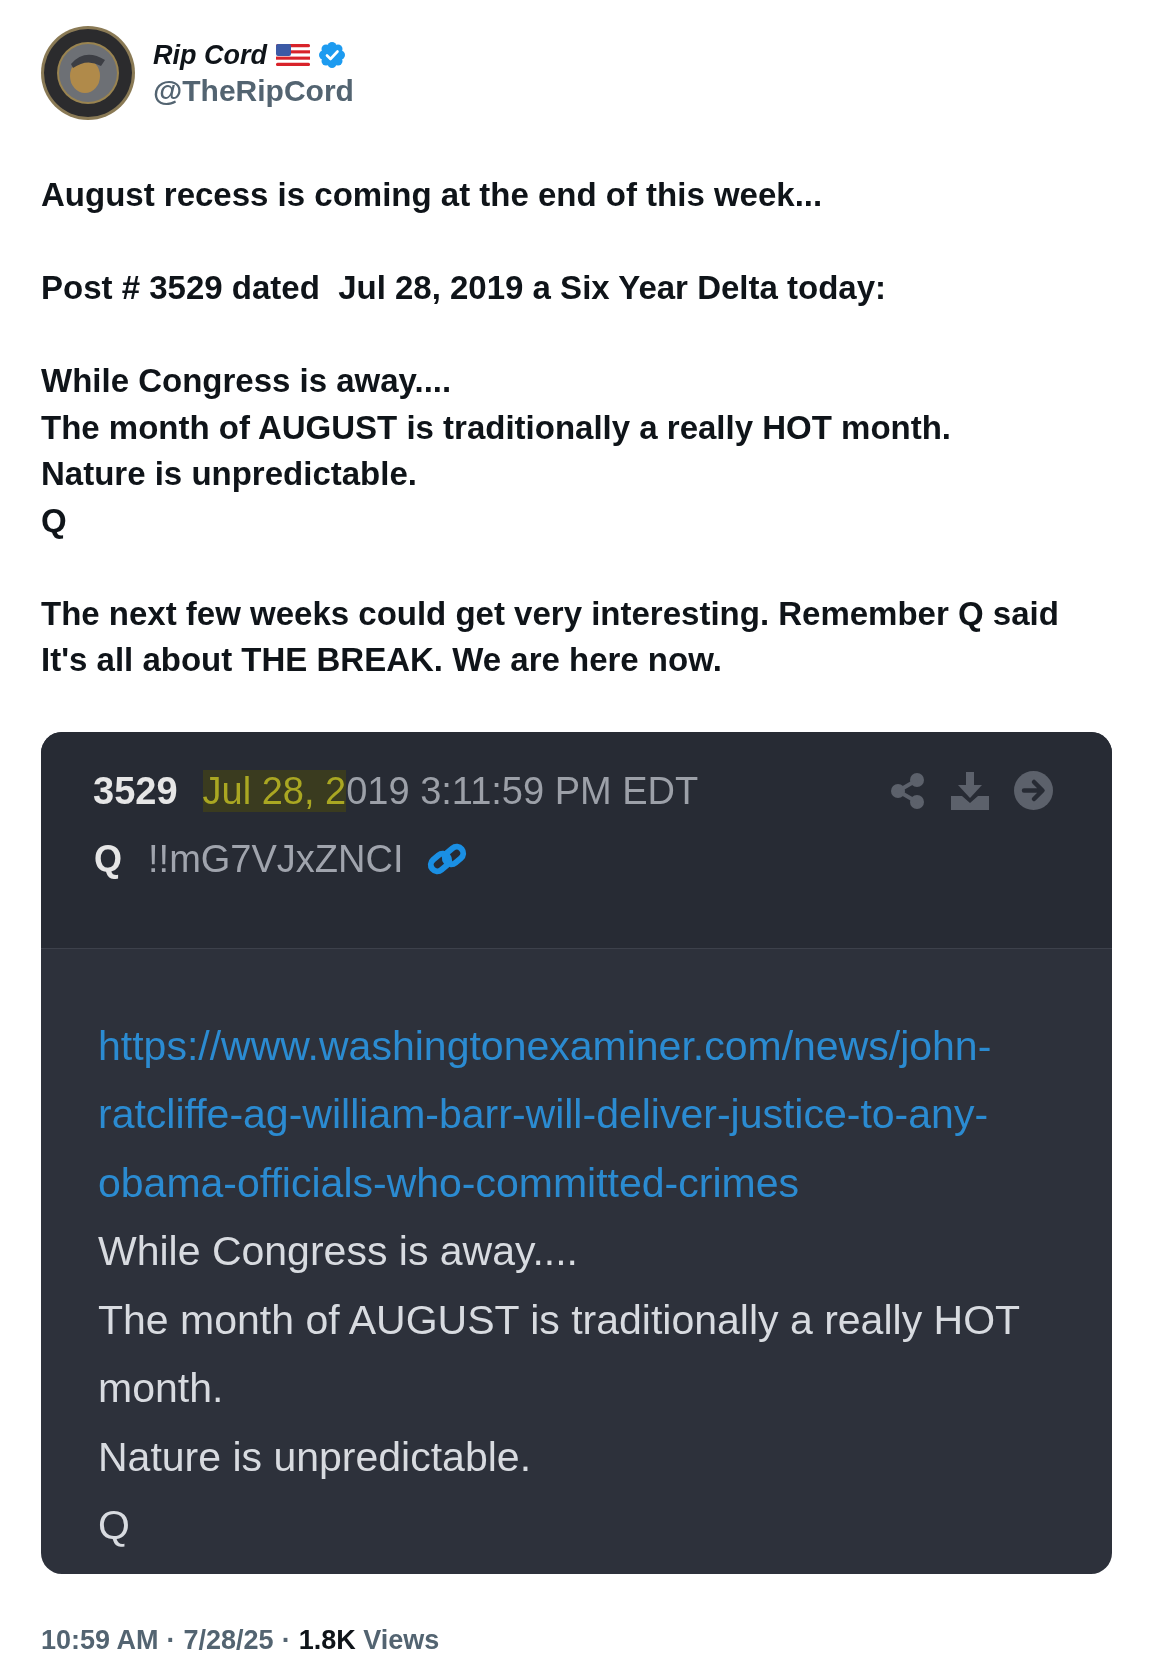  Describe the element at coordinates (450, 790) in the screenshot. I see `post-date: Jul 28, 2019 3:11:59 PM EDT` at that location.